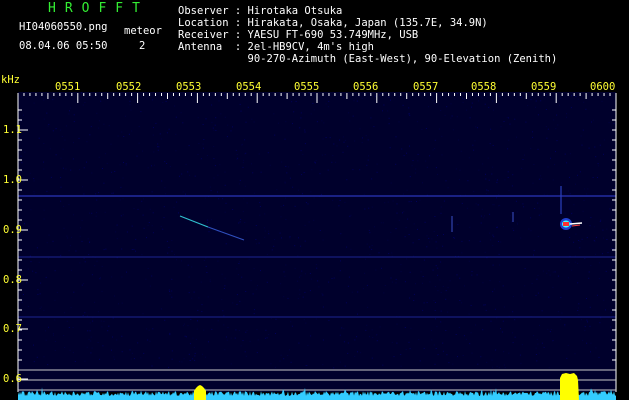 This screenshot has height=400, width=629. Describe the element at coordinates (12, 130) in the screenshot. I see `y-tick-label: 1.1` at that location.